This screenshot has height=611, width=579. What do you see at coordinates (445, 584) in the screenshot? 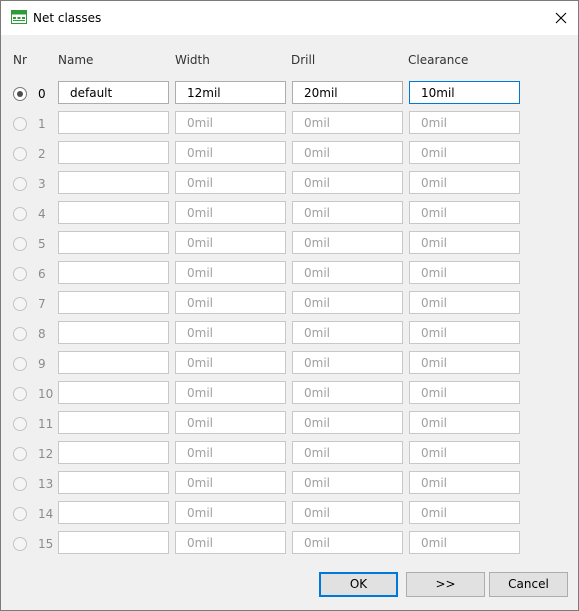
I see `next-button: >>` at bounding box center [445, 584].